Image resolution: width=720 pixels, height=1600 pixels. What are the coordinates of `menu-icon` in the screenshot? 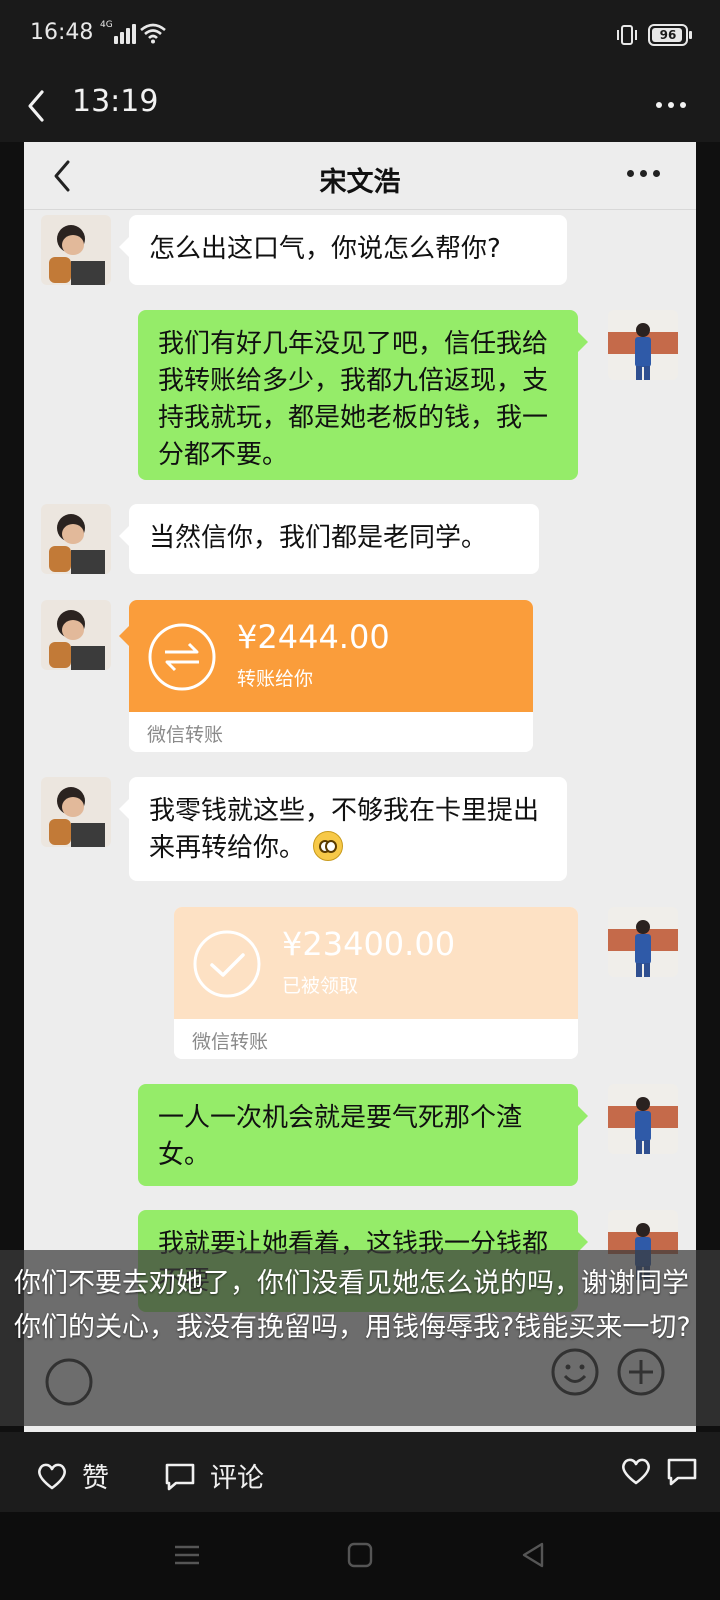 It's located at (187, 1555).